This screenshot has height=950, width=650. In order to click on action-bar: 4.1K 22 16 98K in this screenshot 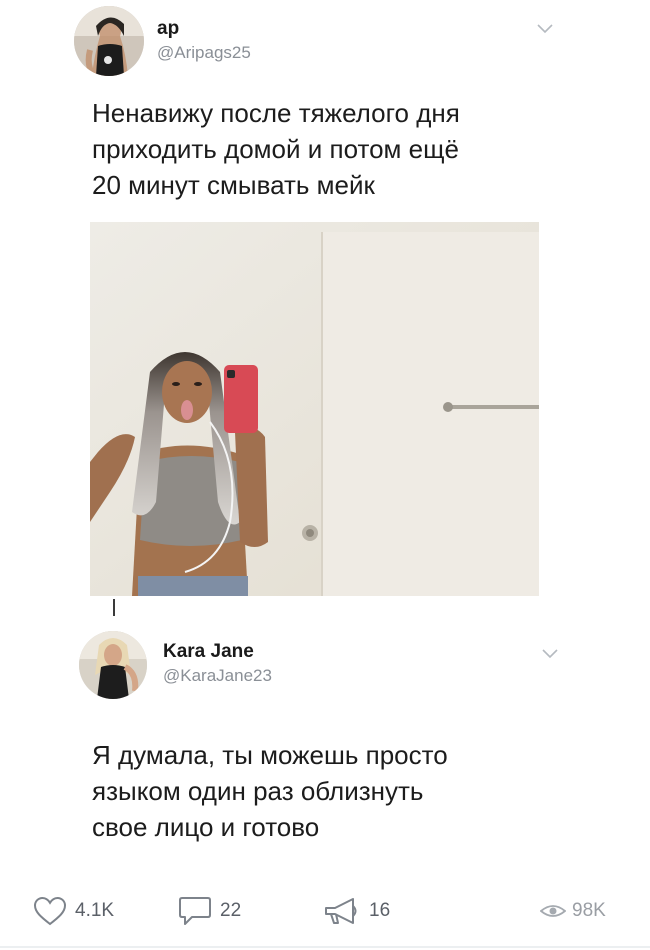, I will do `click(325, 911)`.